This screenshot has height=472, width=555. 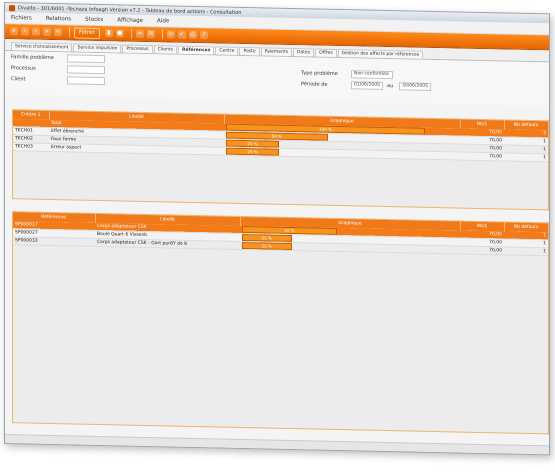 What do you see at coordinates (163, 21) in the screenshot?
I see `menu-aide: Aide` at bounding box center [163, 21].